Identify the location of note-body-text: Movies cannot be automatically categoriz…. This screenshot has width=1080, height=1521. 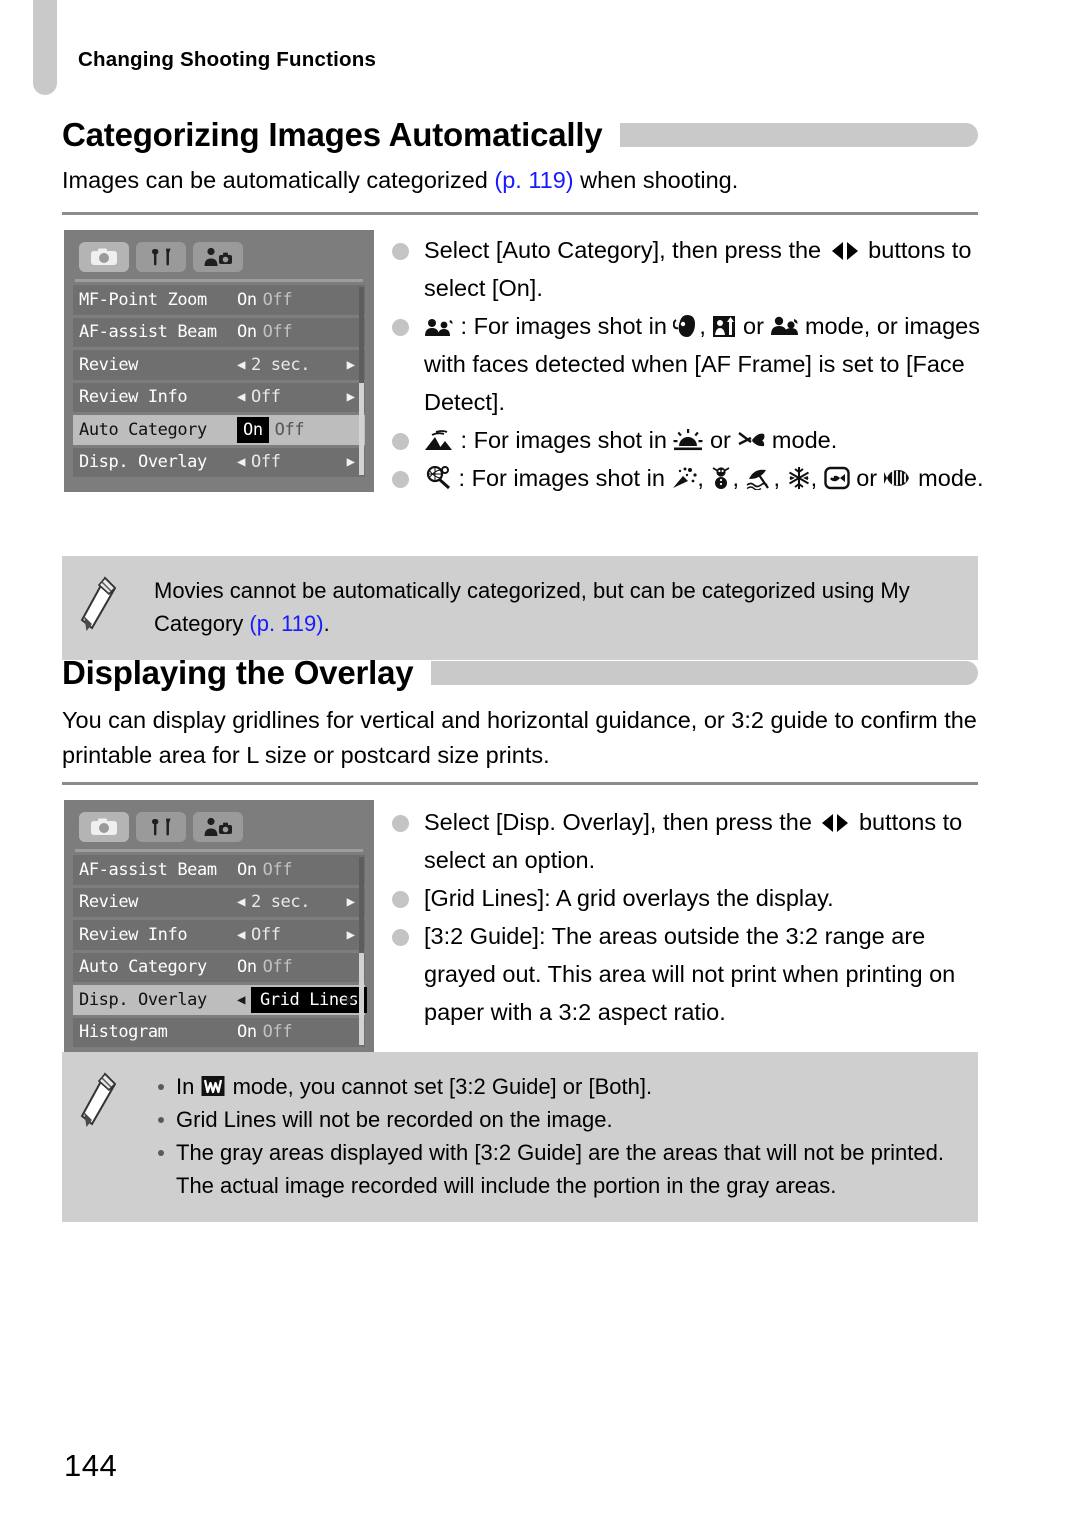
(558, 607).